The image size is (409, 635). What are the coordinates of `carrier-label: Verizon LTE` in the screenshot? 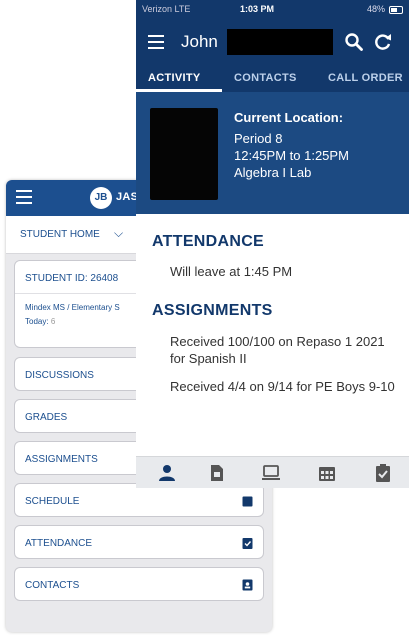 It's located at (166, 9).